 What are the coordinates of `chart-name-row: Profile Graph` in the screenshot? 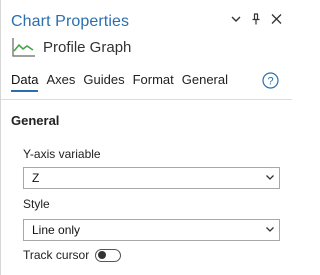 It's located at (71, 47).